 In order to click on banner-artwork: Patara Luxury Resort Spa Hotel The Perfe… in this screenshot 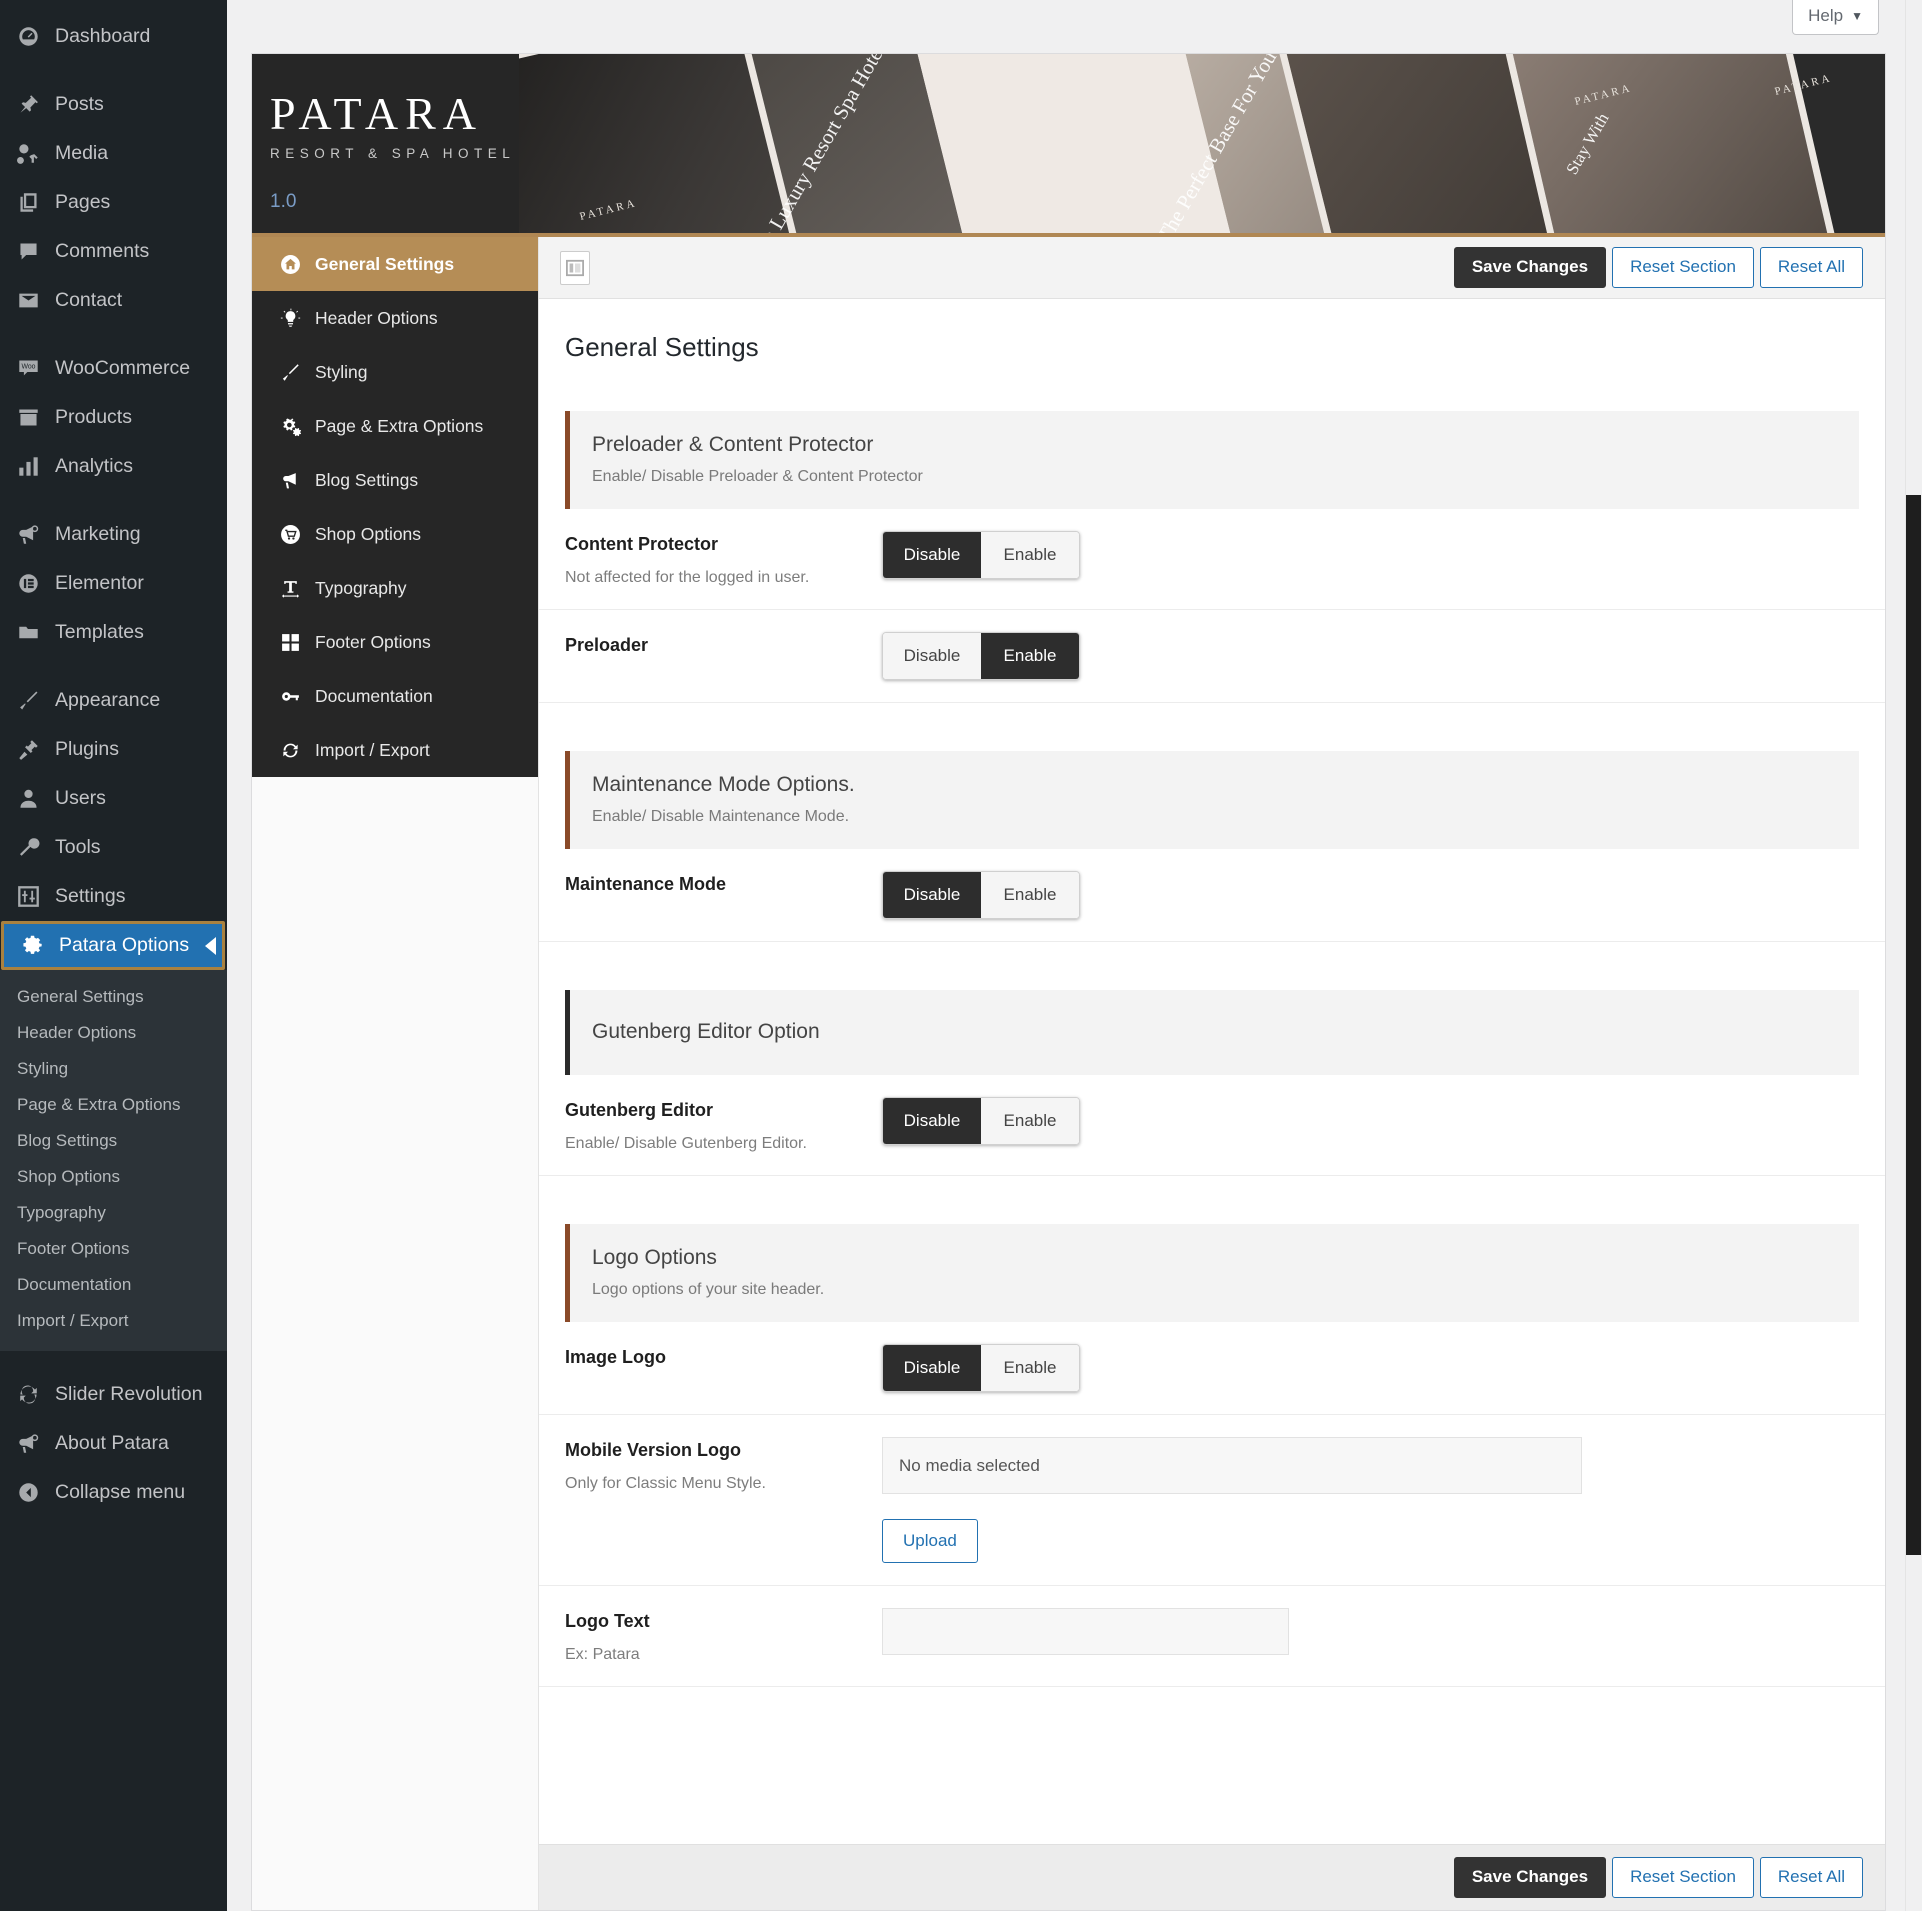, I will do `click(1202, 143)`.